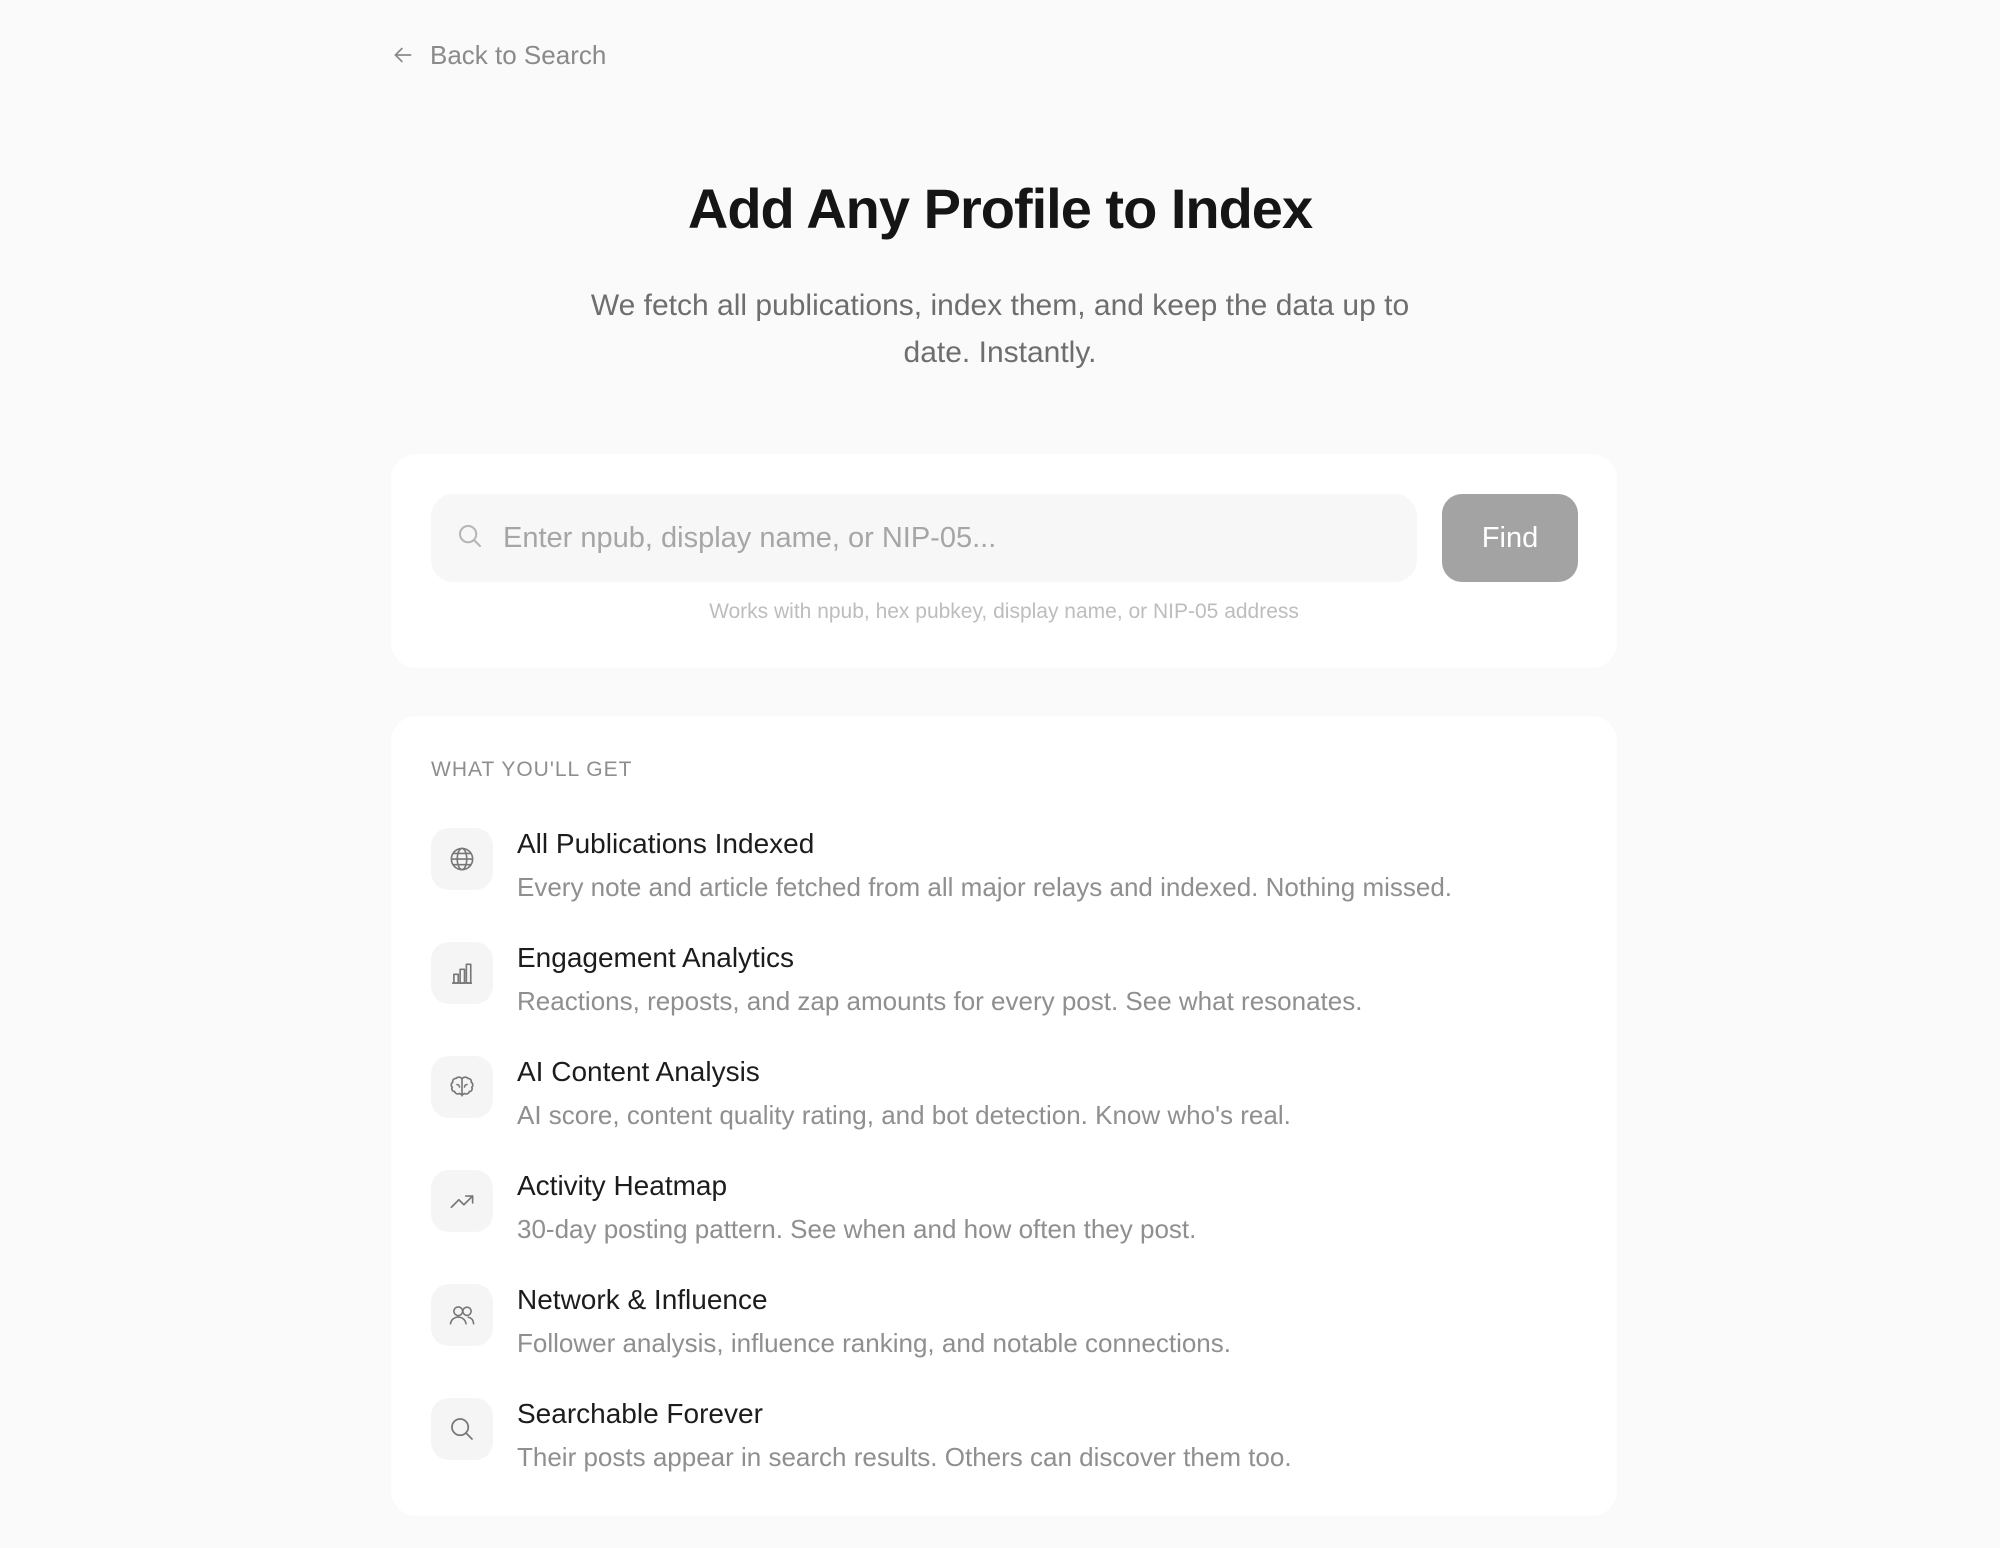 This screenshot has height=1548, width=2000. I want to click on feature-title: Activity Heatmap, so click(622, 1185).